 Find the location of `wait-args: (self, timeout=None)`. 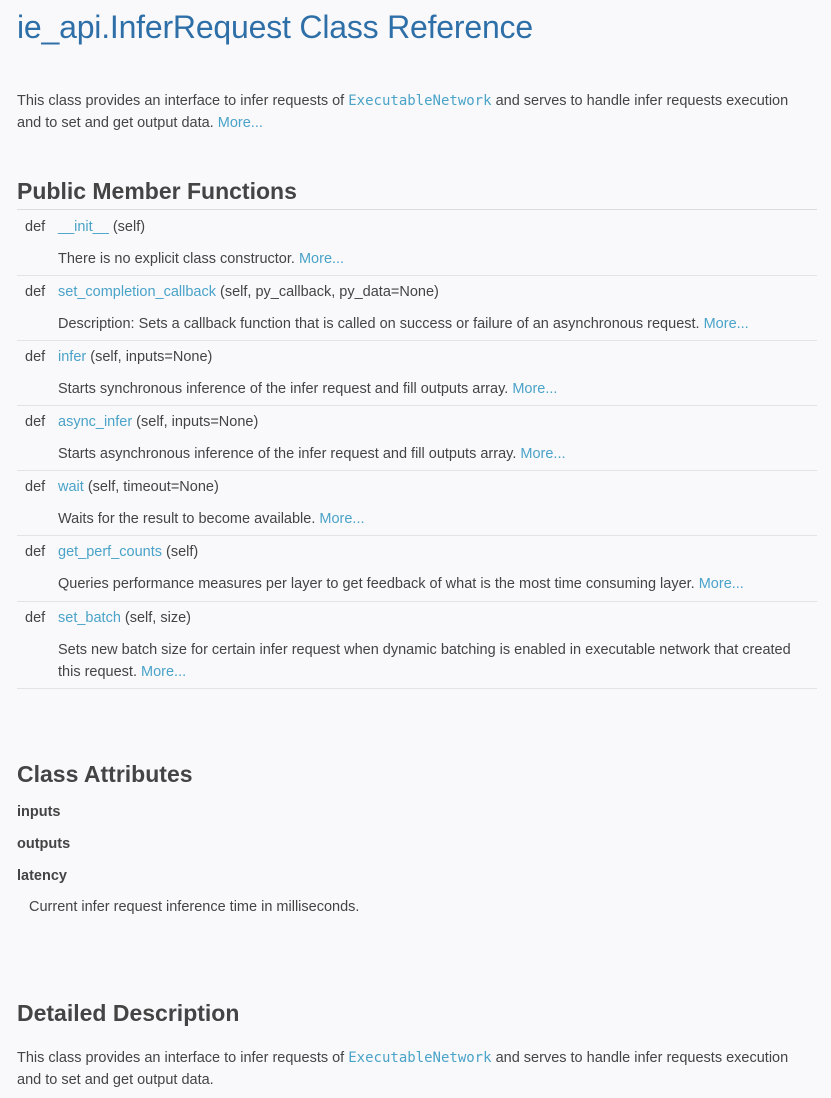

wait-args: (self, timeout=None) is located at coordinates (151, 487).